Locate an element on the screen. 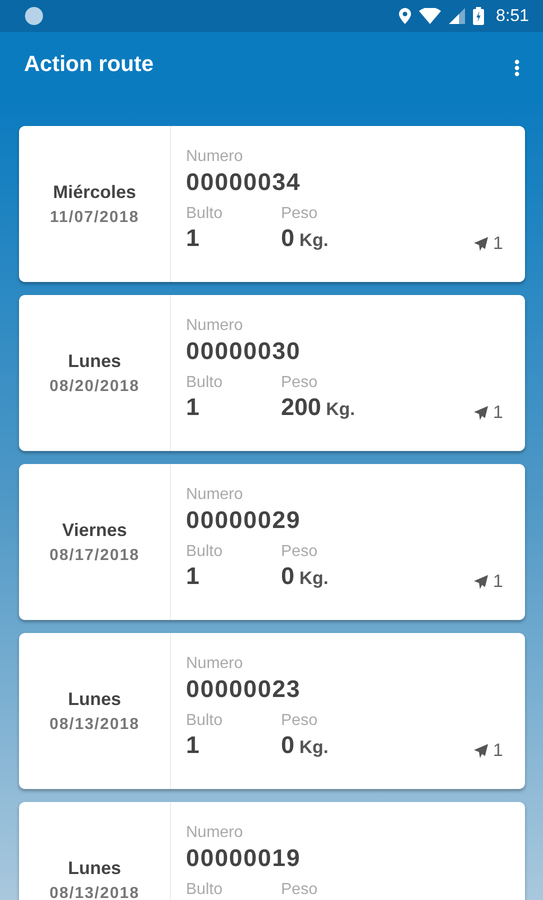 The width and height of the screenshot is (543, 900). notification-icon is located at coordinates (34, 16).